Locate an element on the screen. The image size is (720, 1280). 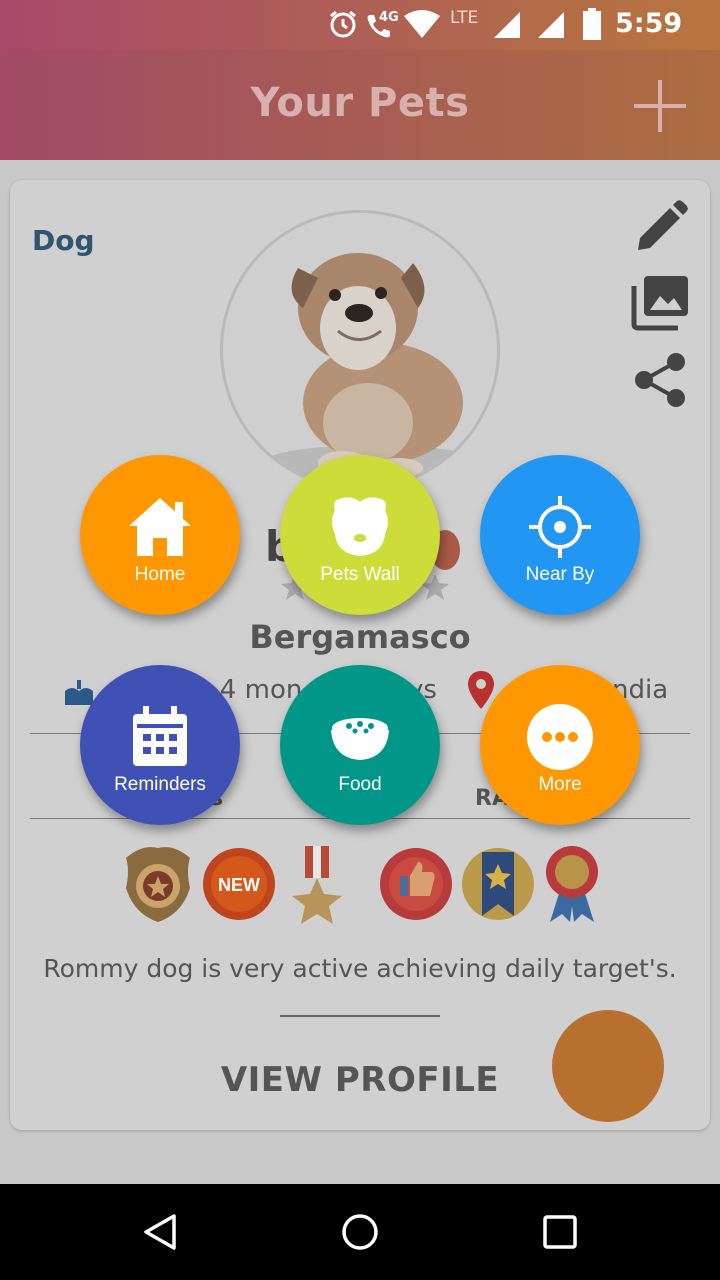
pet-avatar is located at coordinates (360, 350).